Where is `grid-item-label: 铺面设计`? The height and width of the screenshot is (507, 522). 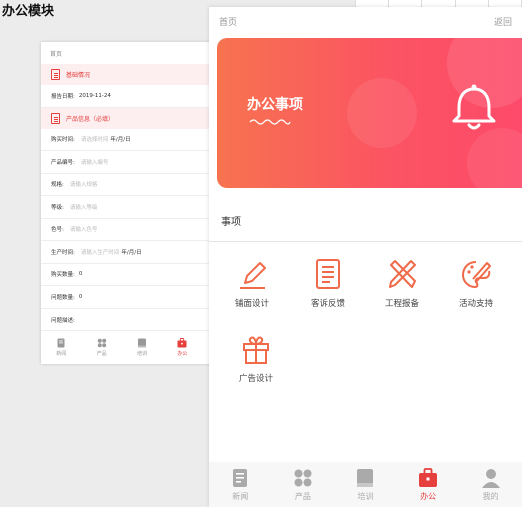
grid-item-label: 铺面设计 is located at coordinates (251, 304).